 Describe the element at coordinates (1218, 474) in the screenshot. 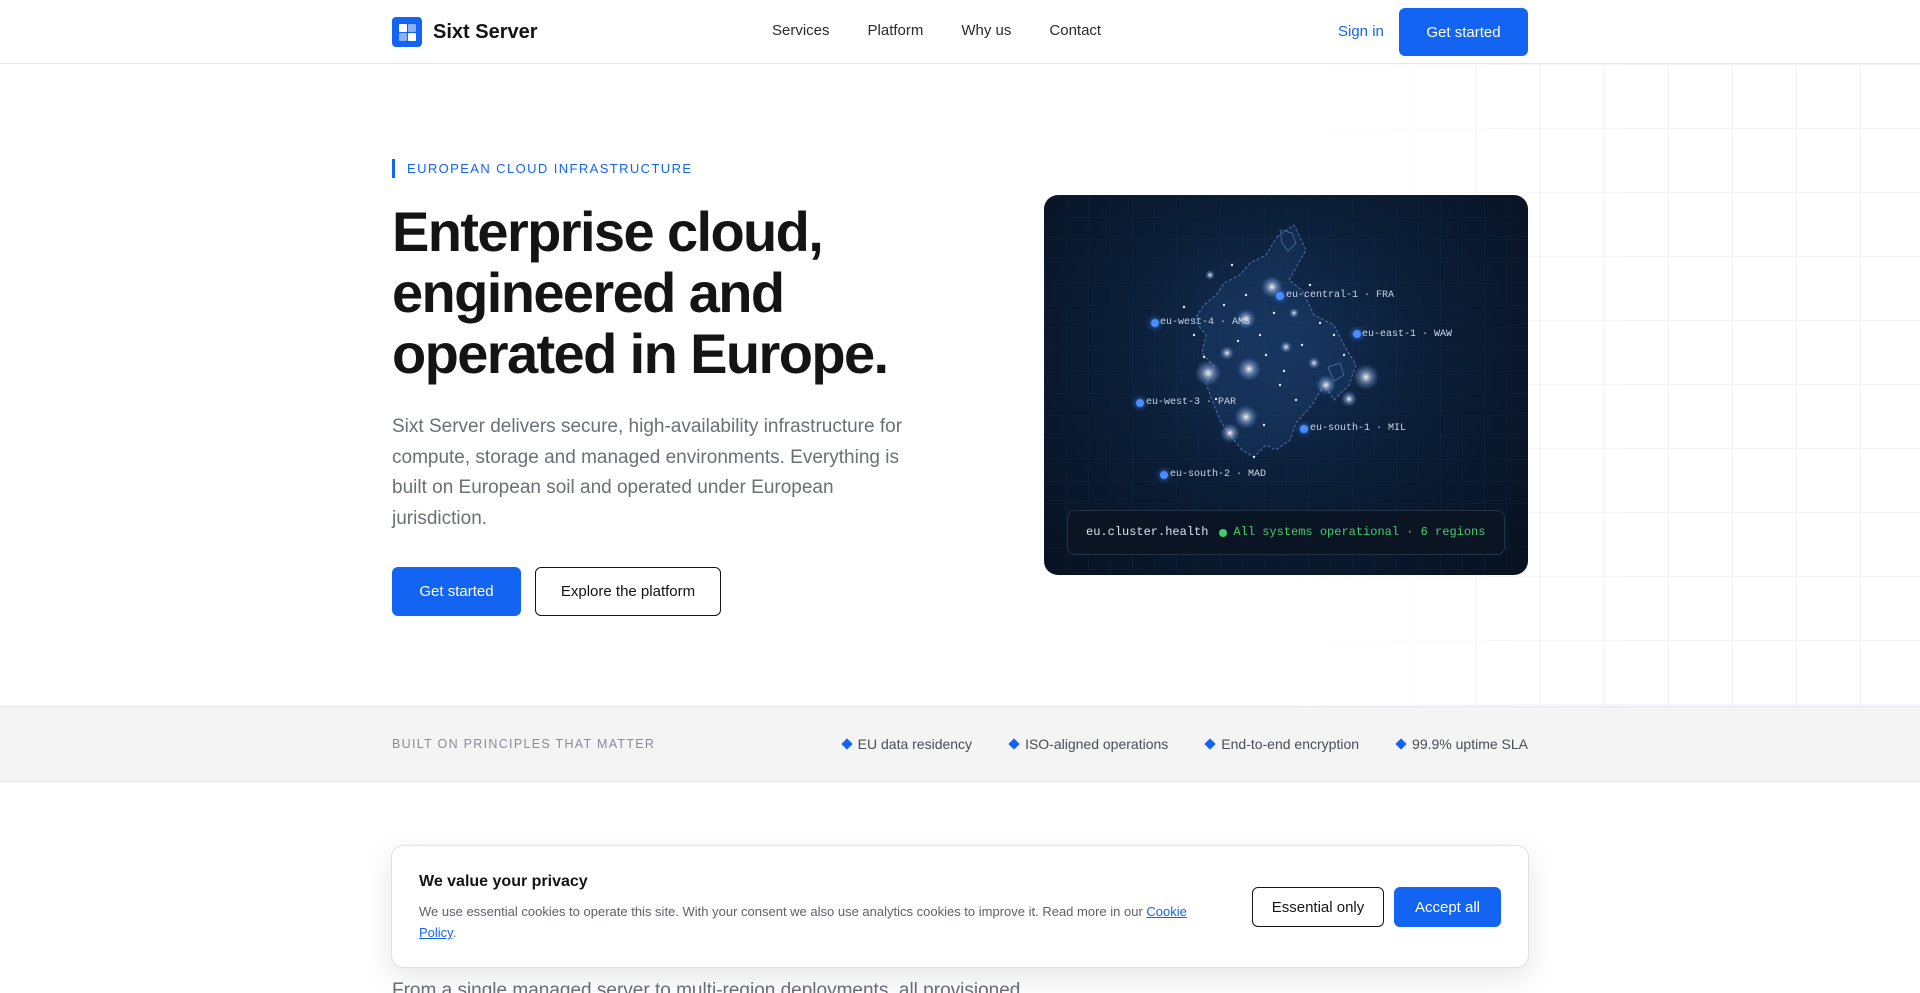

I see `region-label-mad: eu-south-2 · MAD` at that location.